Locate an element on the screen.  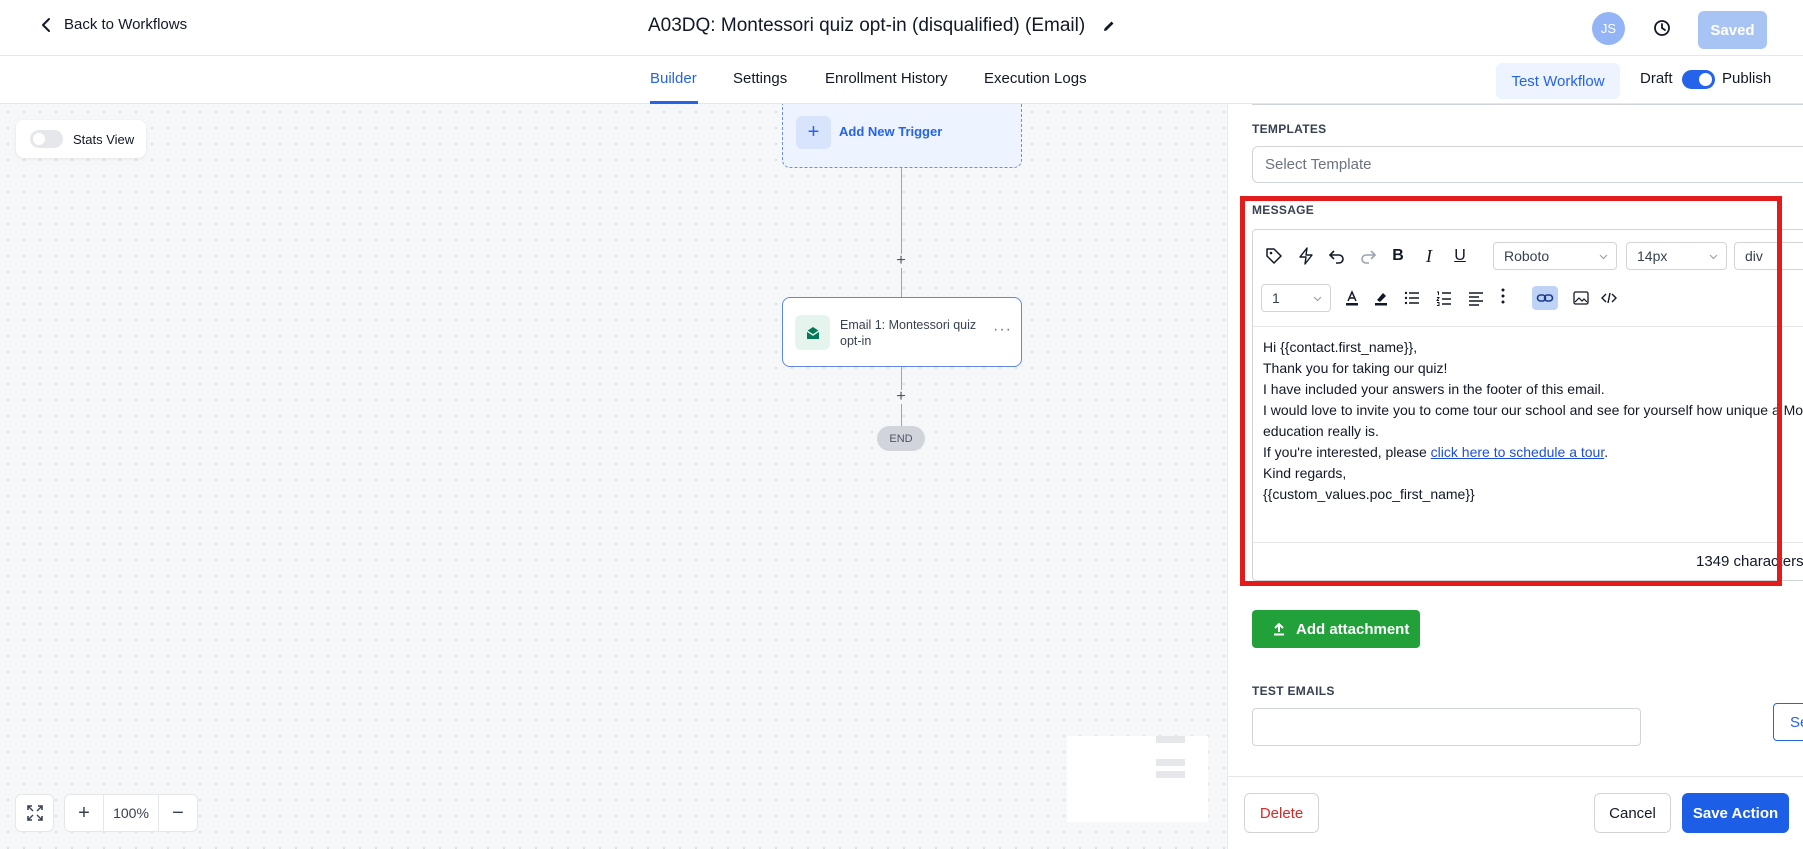
tag-icon is located at coordinates (1274, 256).